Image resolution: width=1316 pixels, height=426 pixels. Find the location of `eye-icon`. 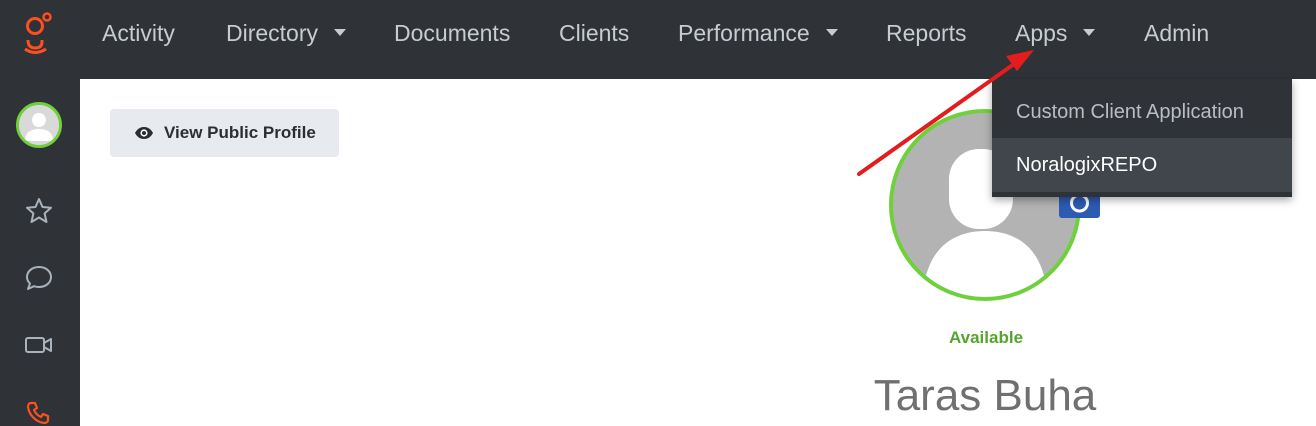

eye-icon is located at coordinates (144, 133).